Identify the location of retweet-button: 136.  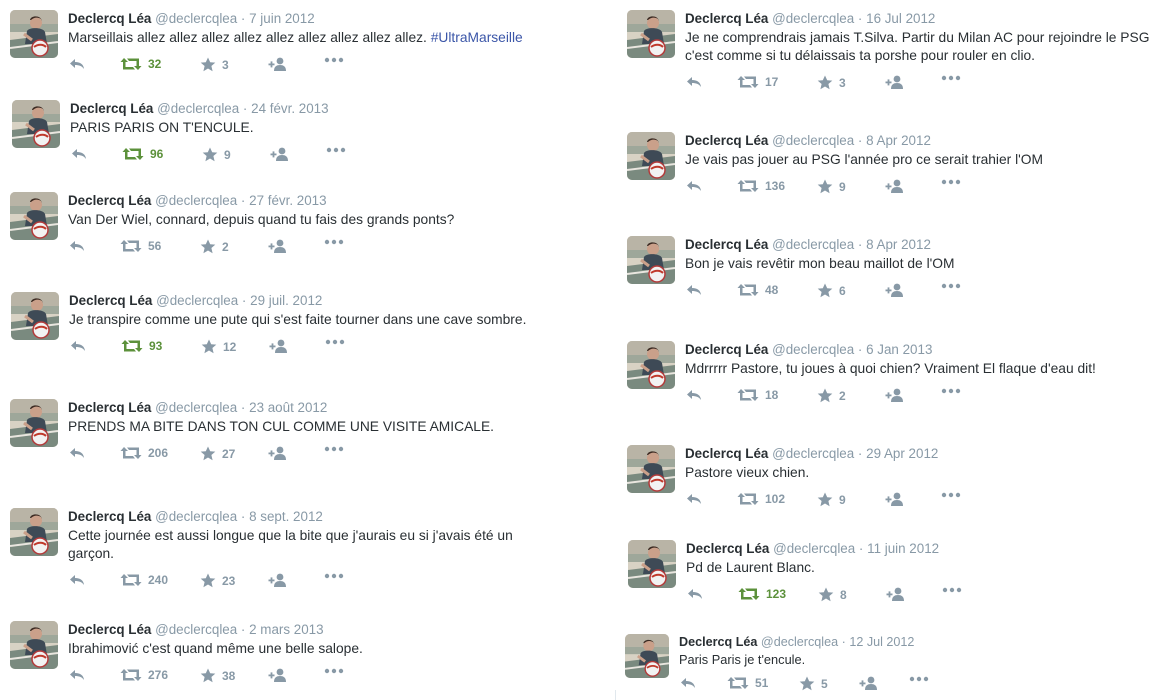
(761, 186).